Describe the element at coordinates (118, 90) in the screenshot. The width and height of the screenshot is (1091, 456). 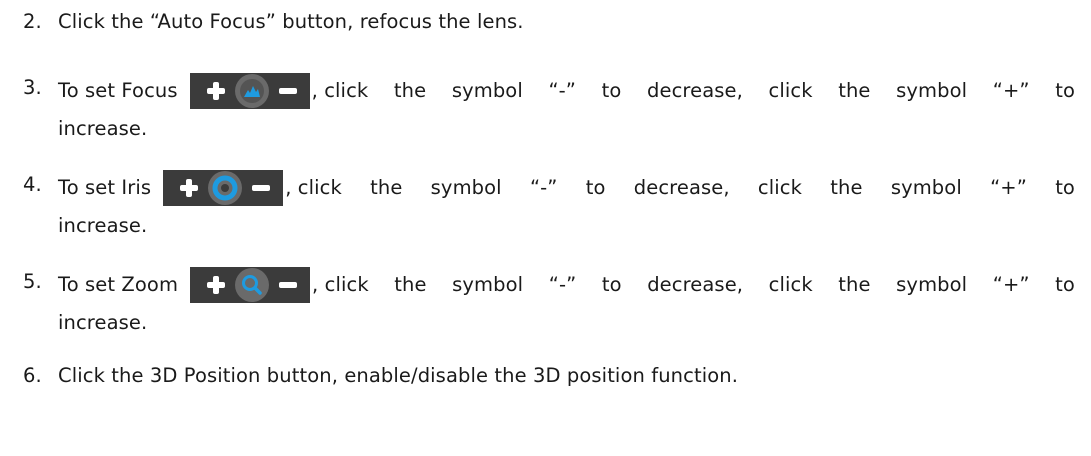
I see `step-prefix: To set Focus` at that location.